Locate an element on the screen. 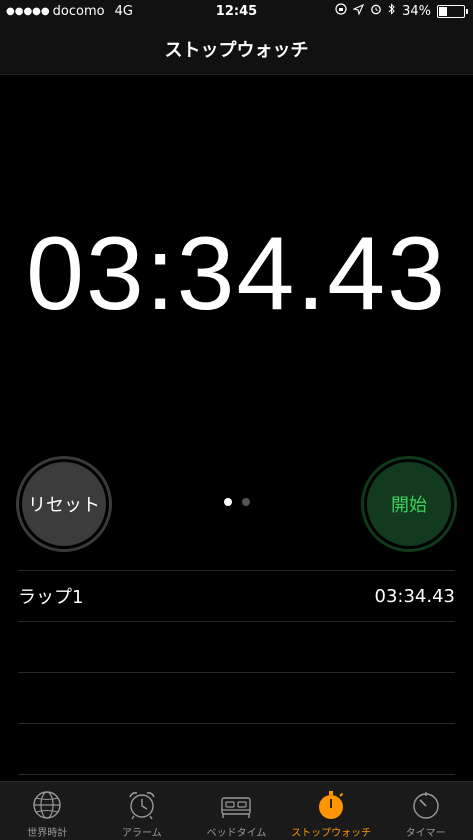 The width and height of the screenshot is (473, 840). battery-icon is located at coordinates (452, 11).